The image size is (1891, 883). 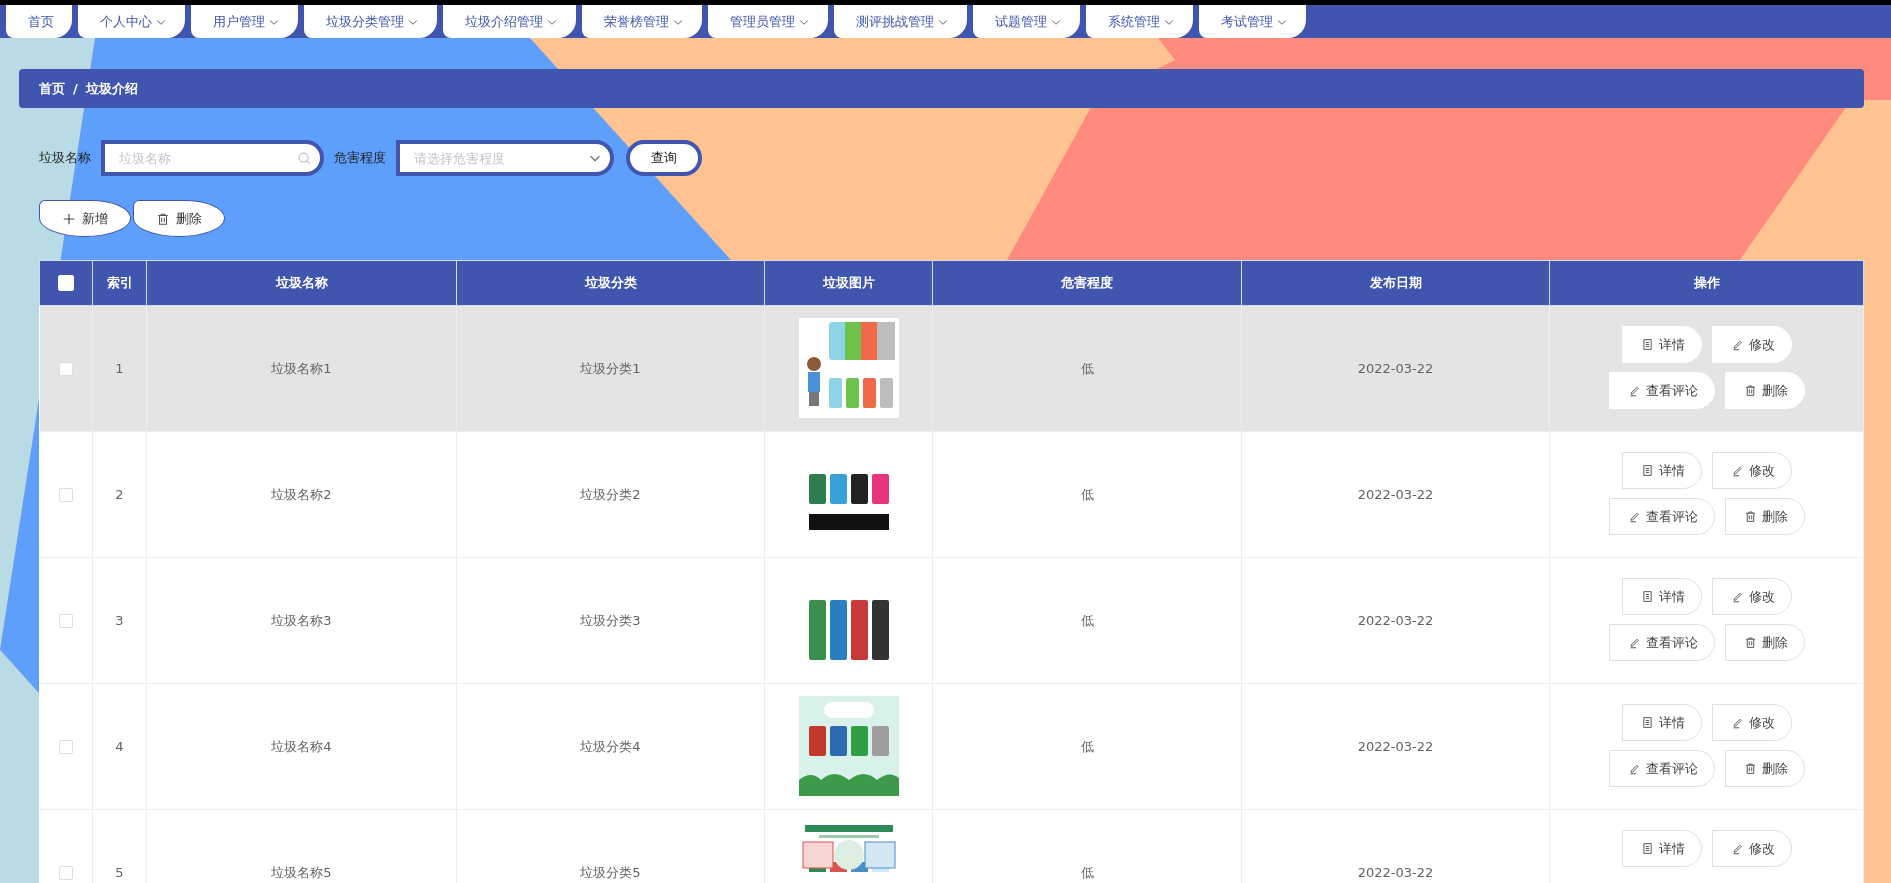 What do you see at coordinates (610, 846) in the screenshot?
I see `table-cell: 垃圾分类5` at bounding box center [610, 846].